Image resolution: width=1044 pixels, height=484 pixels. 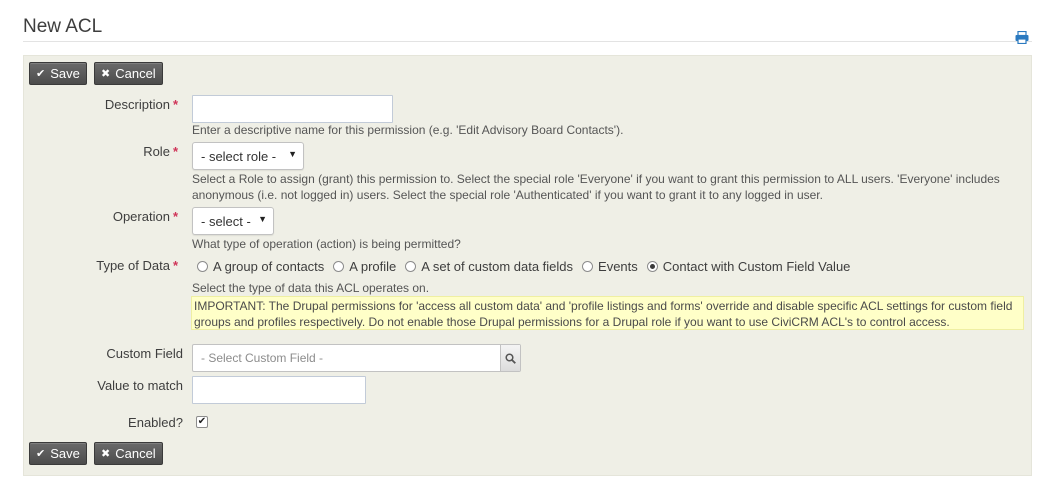 I want to click on custom-field-placeholder: - Select Custom Field -, so click(x=262, y=358).